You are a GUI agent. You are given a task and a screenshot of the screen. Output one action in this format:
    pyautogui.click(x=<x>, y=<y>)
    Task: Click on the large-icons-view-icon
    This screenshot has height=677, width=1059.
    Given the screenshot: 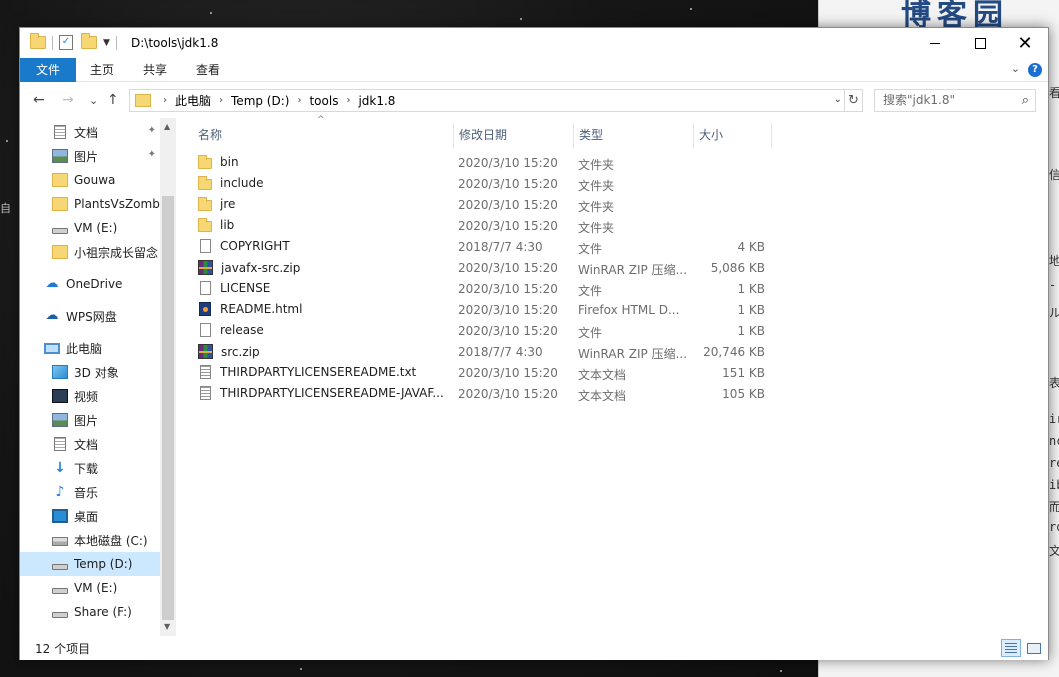 What is the action you would take?
    pyautogui.click(x=1033, y=648)
    